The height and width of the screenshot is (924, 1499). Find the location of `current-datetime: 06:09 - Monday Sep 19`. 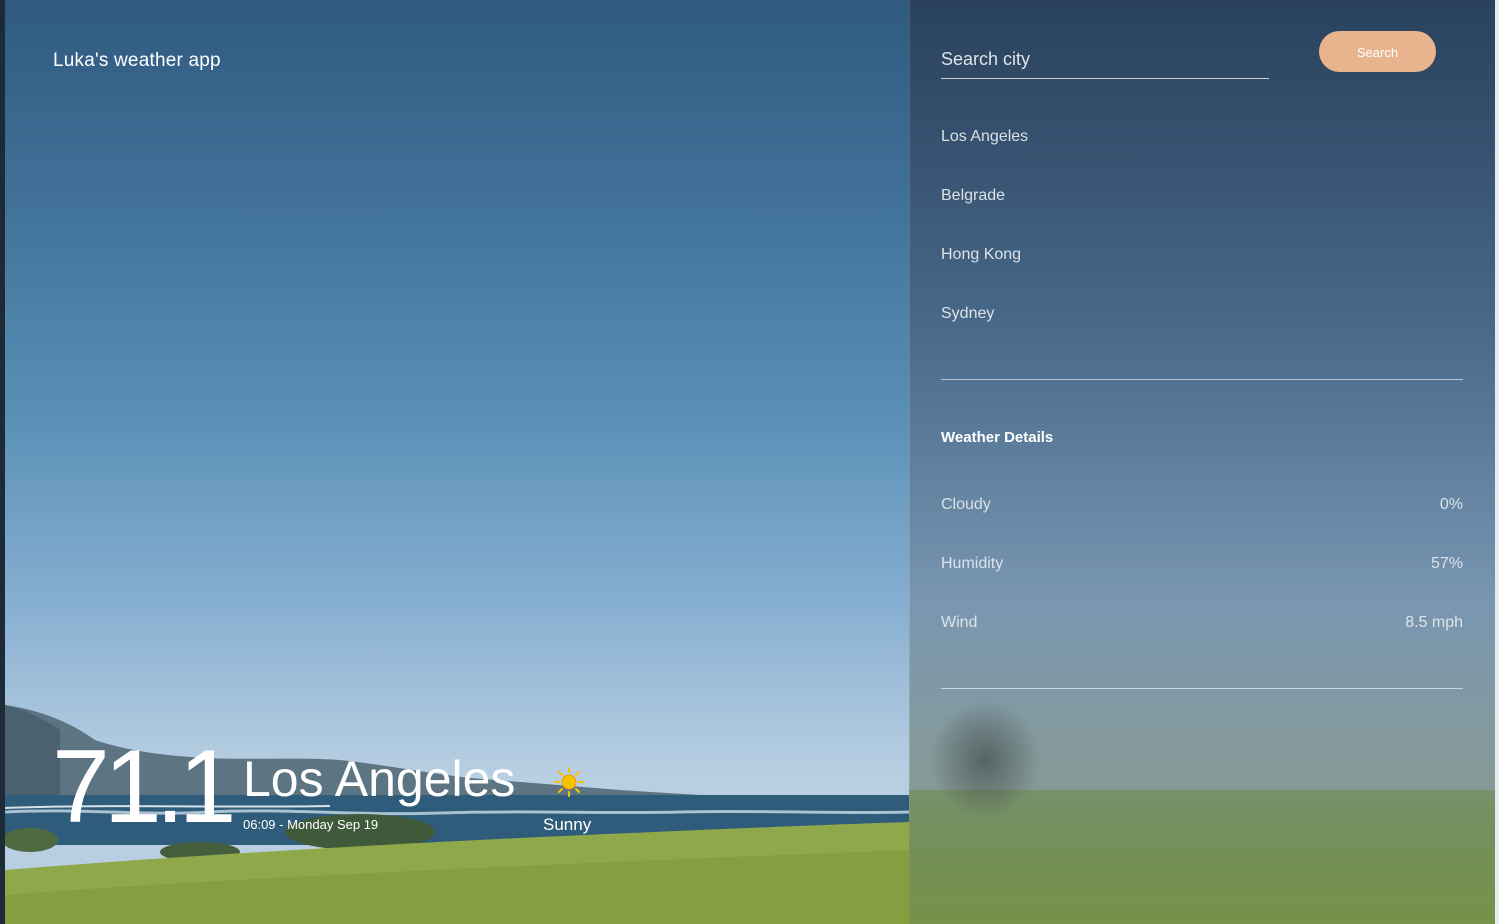

current-datetime: 06:09 - Monday Sep 19 is located at coordinates (311, 824).